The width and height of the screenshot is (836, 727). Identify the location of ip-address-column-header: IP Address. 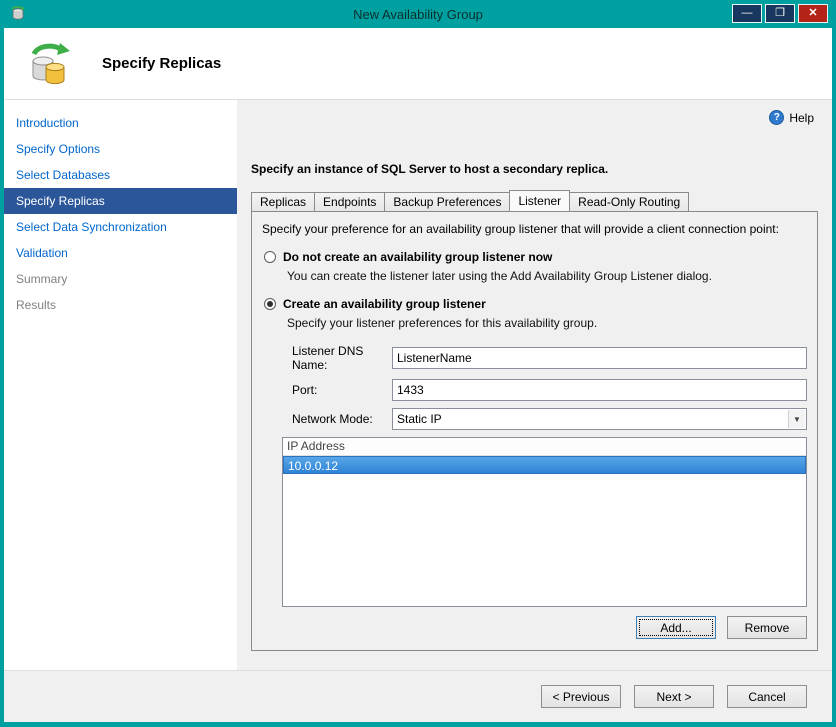
(544, 447).